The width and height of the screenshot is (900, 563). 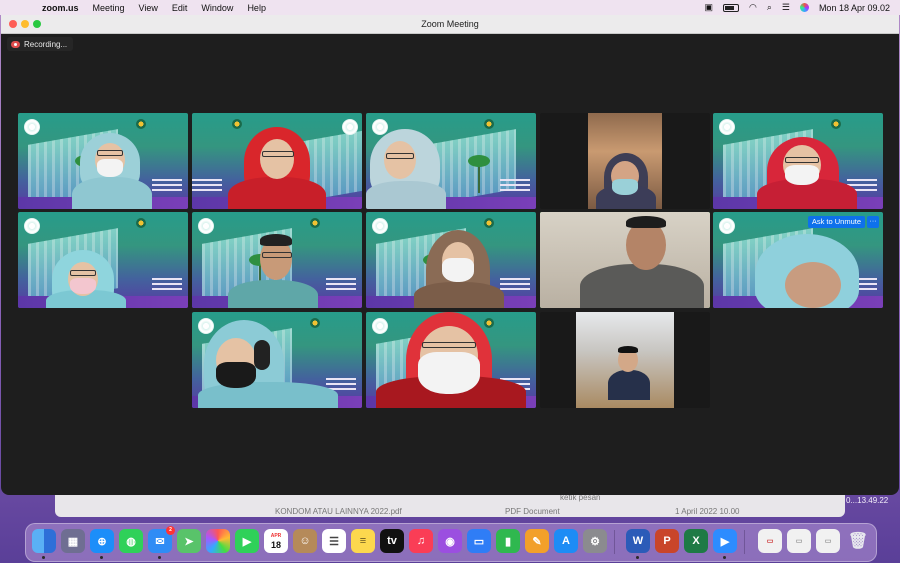 What do you see at coordinates (180, 8) in the screenshot?
I see `menu-edit: Edit` at bounding box center [180, 8].